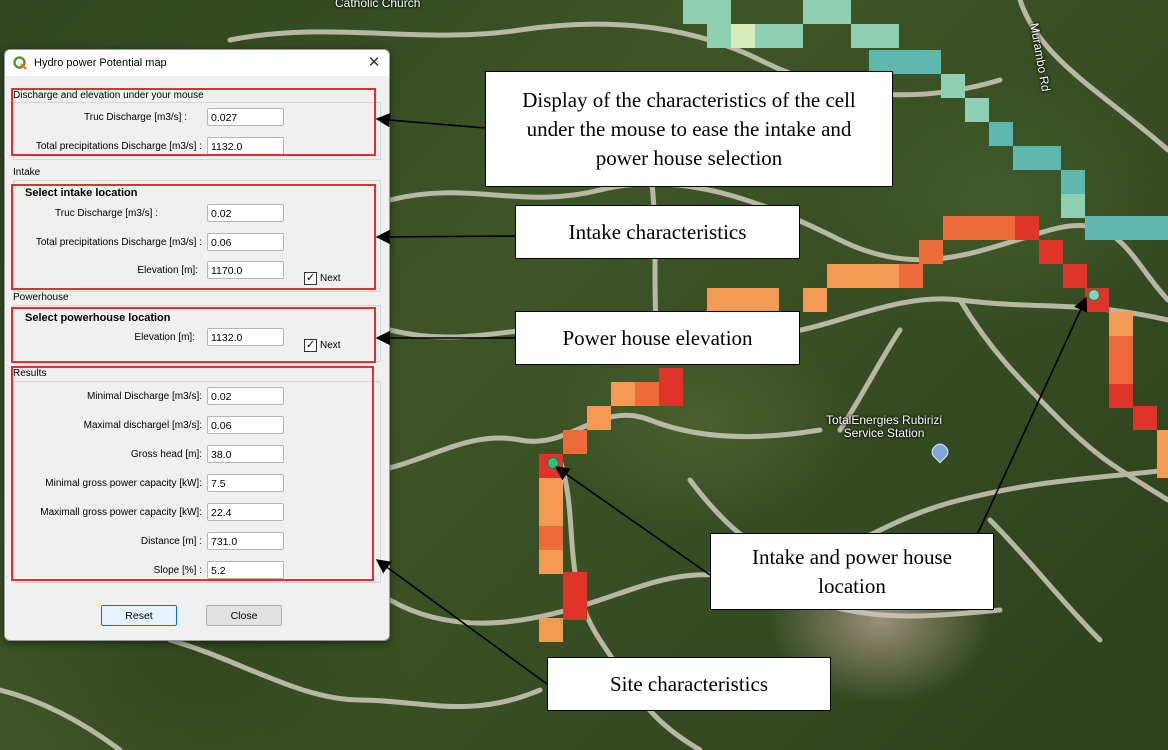 The height and width of the screenshot is (750, 1168). What do you see at coordinates (245, 213) in the screenshot?
I see `intake-truc-field: 0.02` at bounding box center [245, 213].